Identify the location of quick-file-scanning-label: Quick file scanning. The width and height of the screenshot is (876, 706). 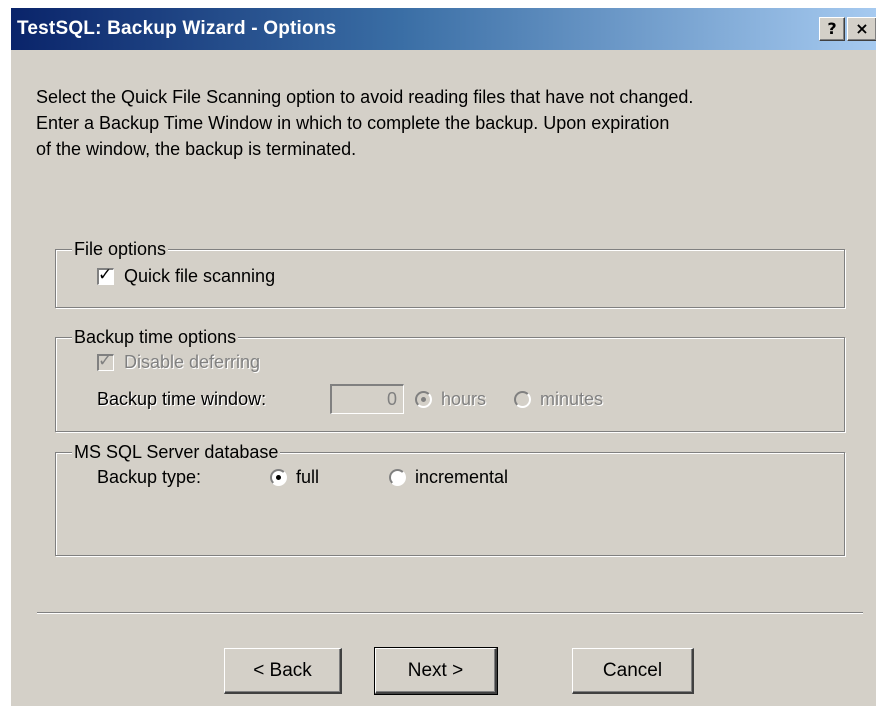
(200, 276).